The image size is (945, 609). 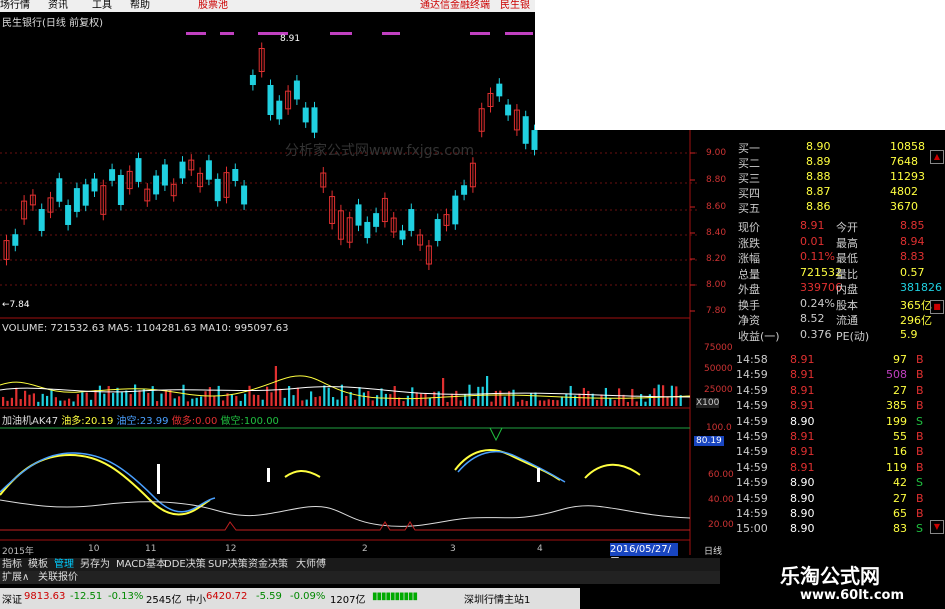 What do you see at coordinates (311, 564) in the screenshot?
I see `tab-8: 大师傅` at bounding box center [311, 564].